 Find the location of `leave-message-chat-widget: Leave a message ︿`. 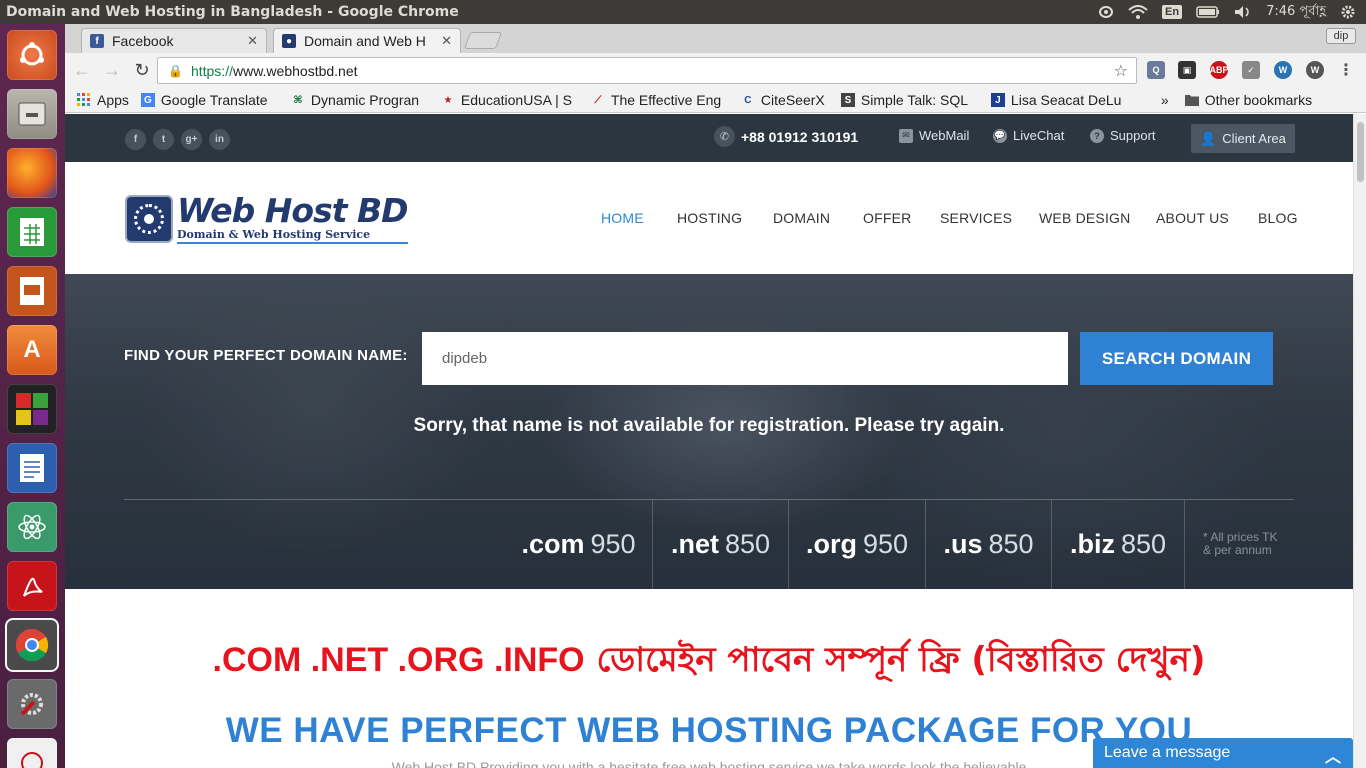

leave-message-chat-widget: Leave a message ︿ is located at coordinates (1223, 753).